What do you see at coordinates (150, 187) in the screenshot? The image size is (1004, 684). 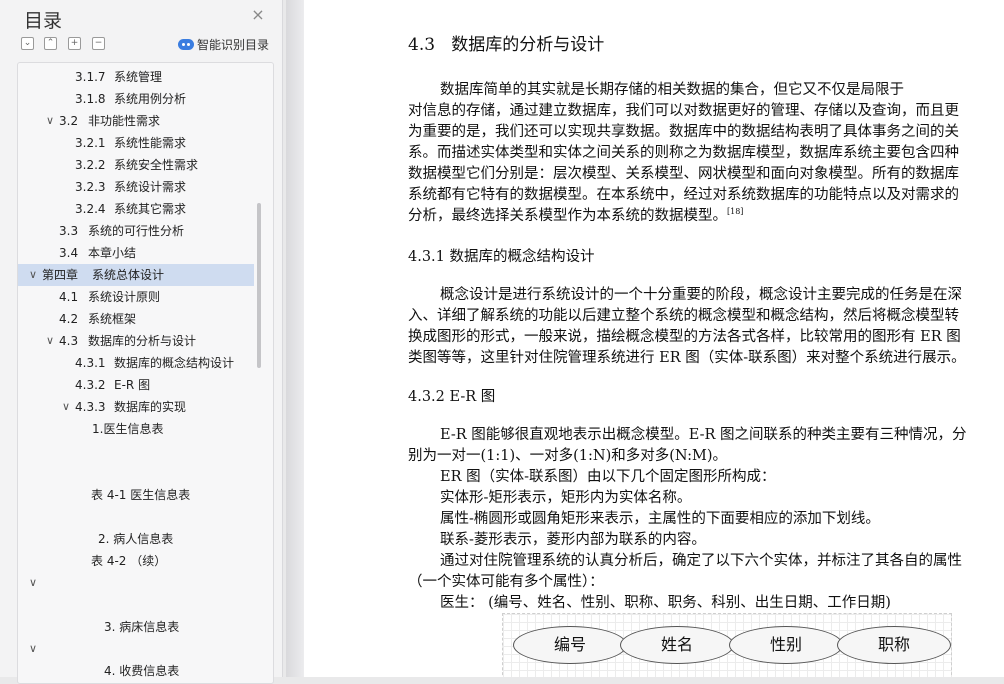 I see `toc-label: 系统设计需求` at bounding box center [150, 187].